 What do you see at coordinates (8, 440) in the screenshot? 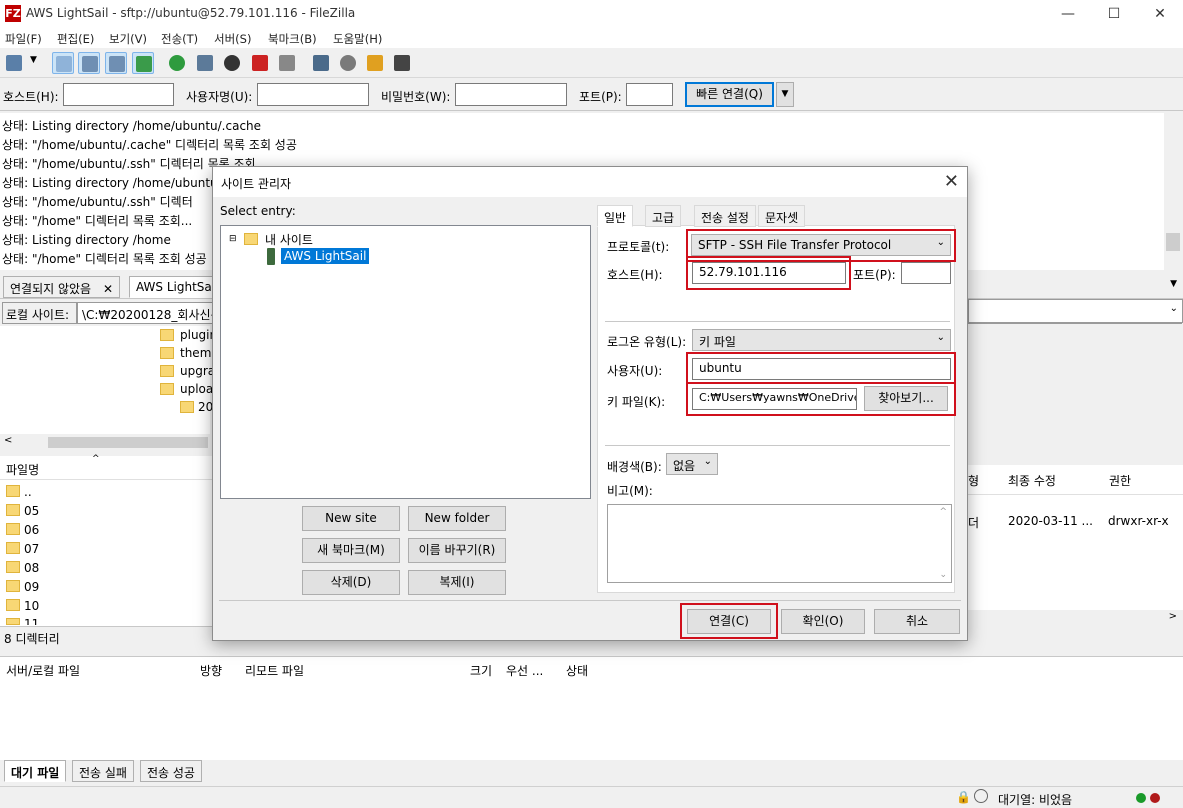
I see `chevron-left-icon: <` at bounding box center [8, 440].